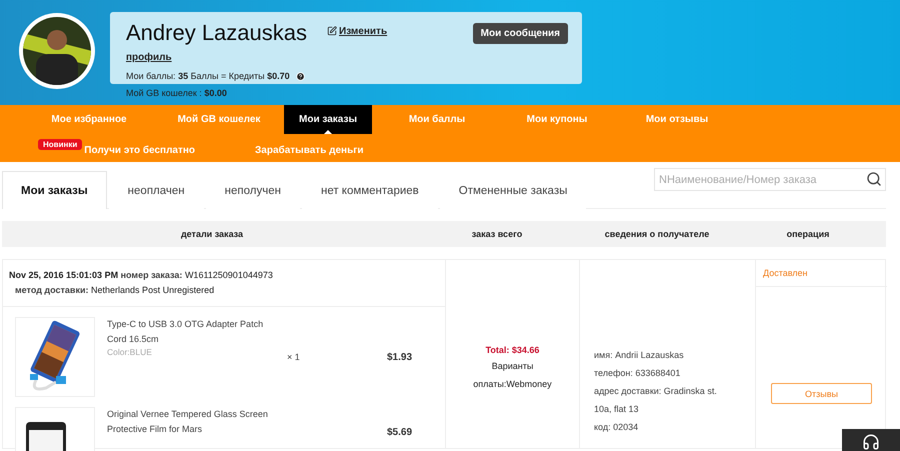  Describe the element at coordinates (328, 119) in the screenshot. I see `nav-tab: Мои заказы` at that location.